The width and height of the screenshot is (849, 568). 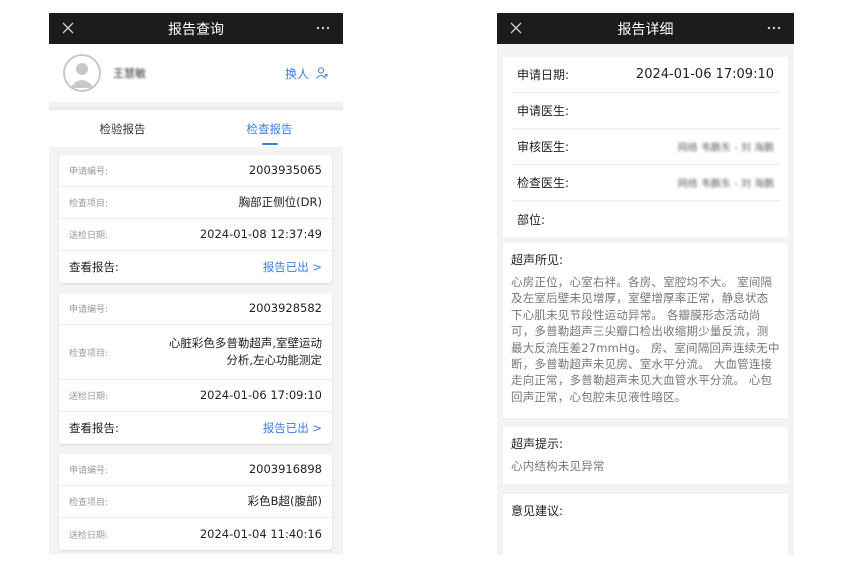 I want to click on review-doctor-value: 网络 韦鹏东 - 刘 海鹏, so click(x=725, y=148).